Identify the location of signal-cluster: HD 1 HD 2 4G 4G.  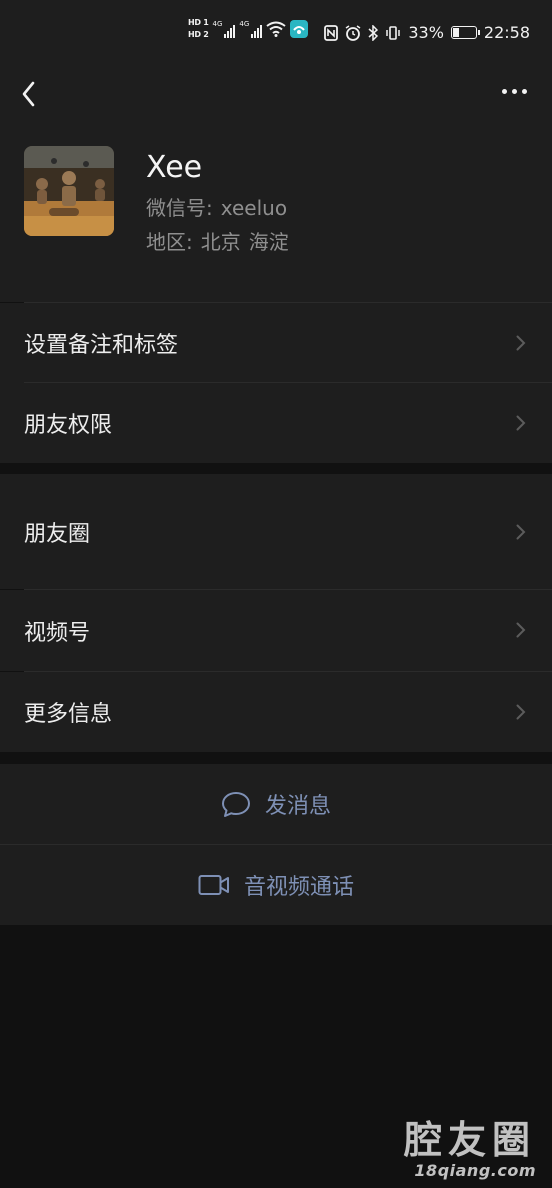
(248, 29).